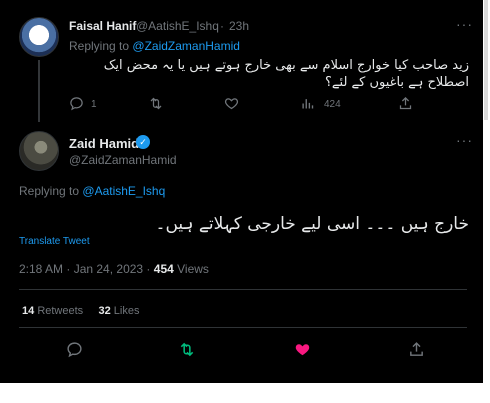 Image resolution: width=490 pixels, height=403 pixels. Describe the element at coordinates (84, 269) in the screenshot. I see `tweet-timestamp: 2:18 AM · Jan 24, 2023 ·` at that location.